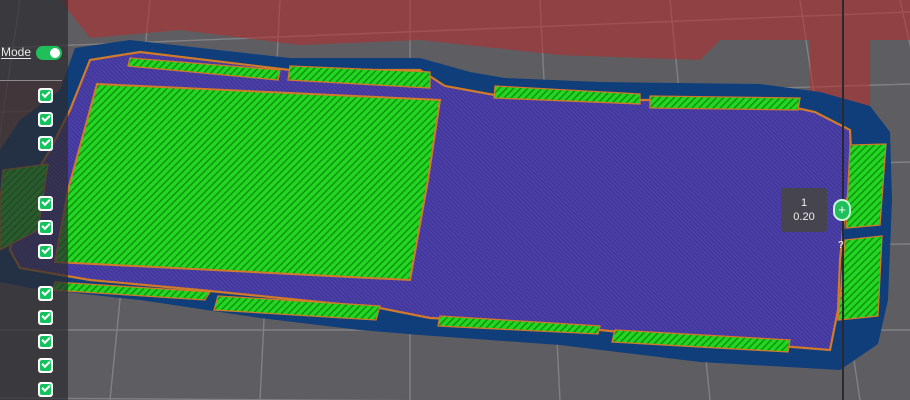 This screenshot has width=910, height=400. Describe the element at coordinates (804, 217) in the screenshot. I see `layer-height: 0.20` at that location.